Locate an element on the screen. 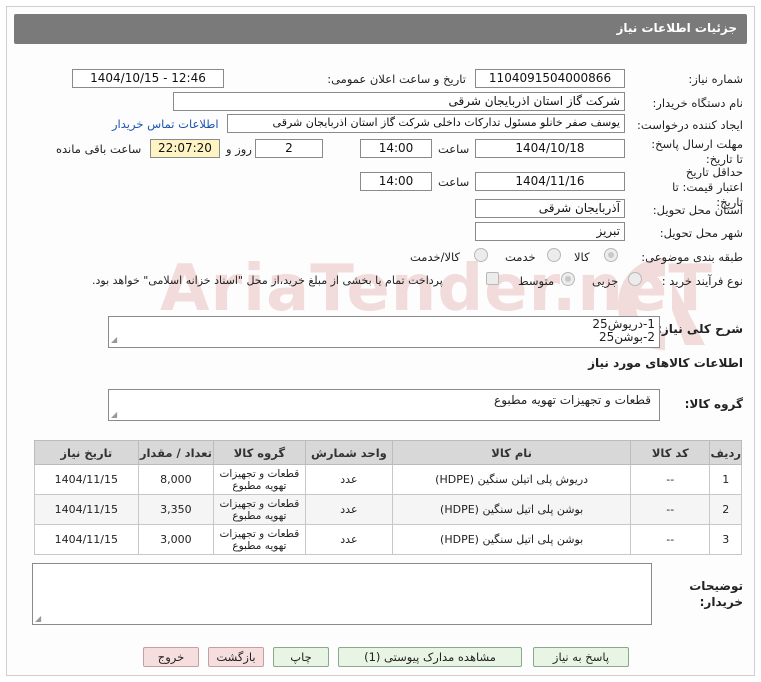 The height and width of the screenshot is (682, 761). summary-label: شرح کلی نیاز: is located at coordinates (700, 329).